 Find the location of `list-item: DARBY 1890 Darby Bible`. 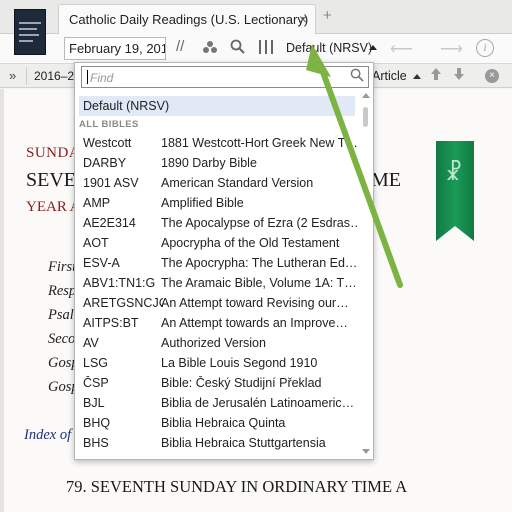

list-item: DARBY 1890 Darby Bible is located at coordinates (220, 163).